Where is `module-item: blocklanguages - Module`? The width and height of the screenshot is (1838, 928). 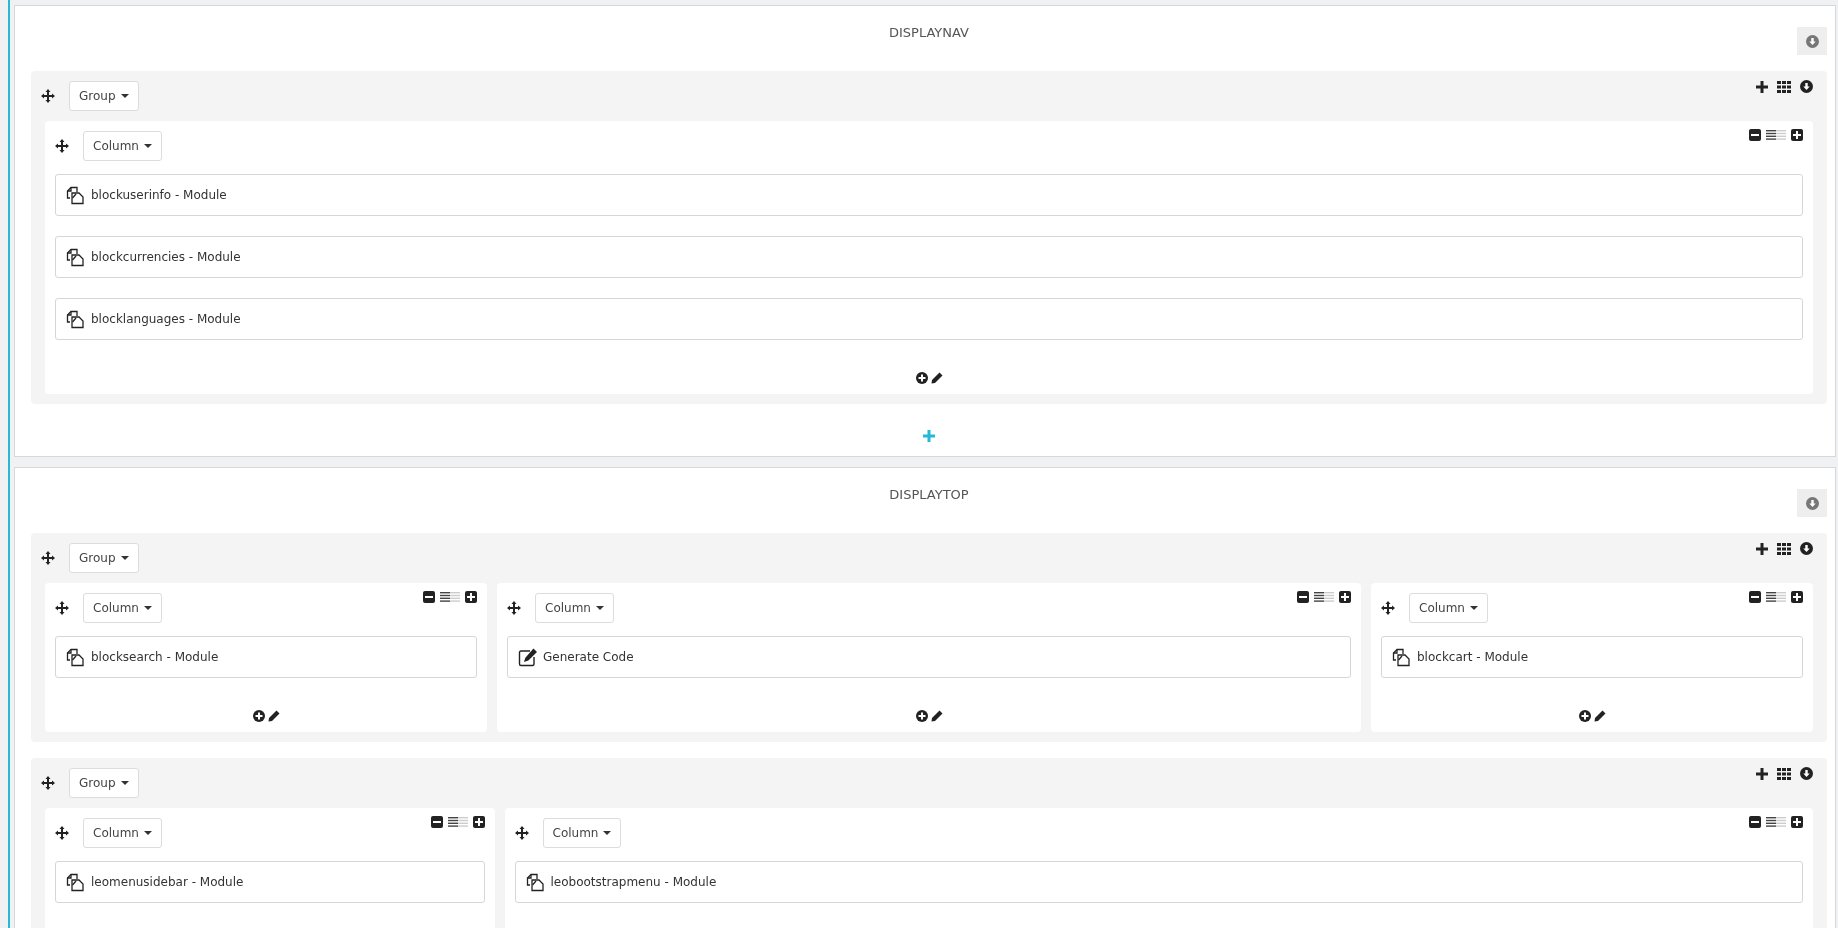
module-item: blocklanguages - Module is located at coordinates (929, 319).